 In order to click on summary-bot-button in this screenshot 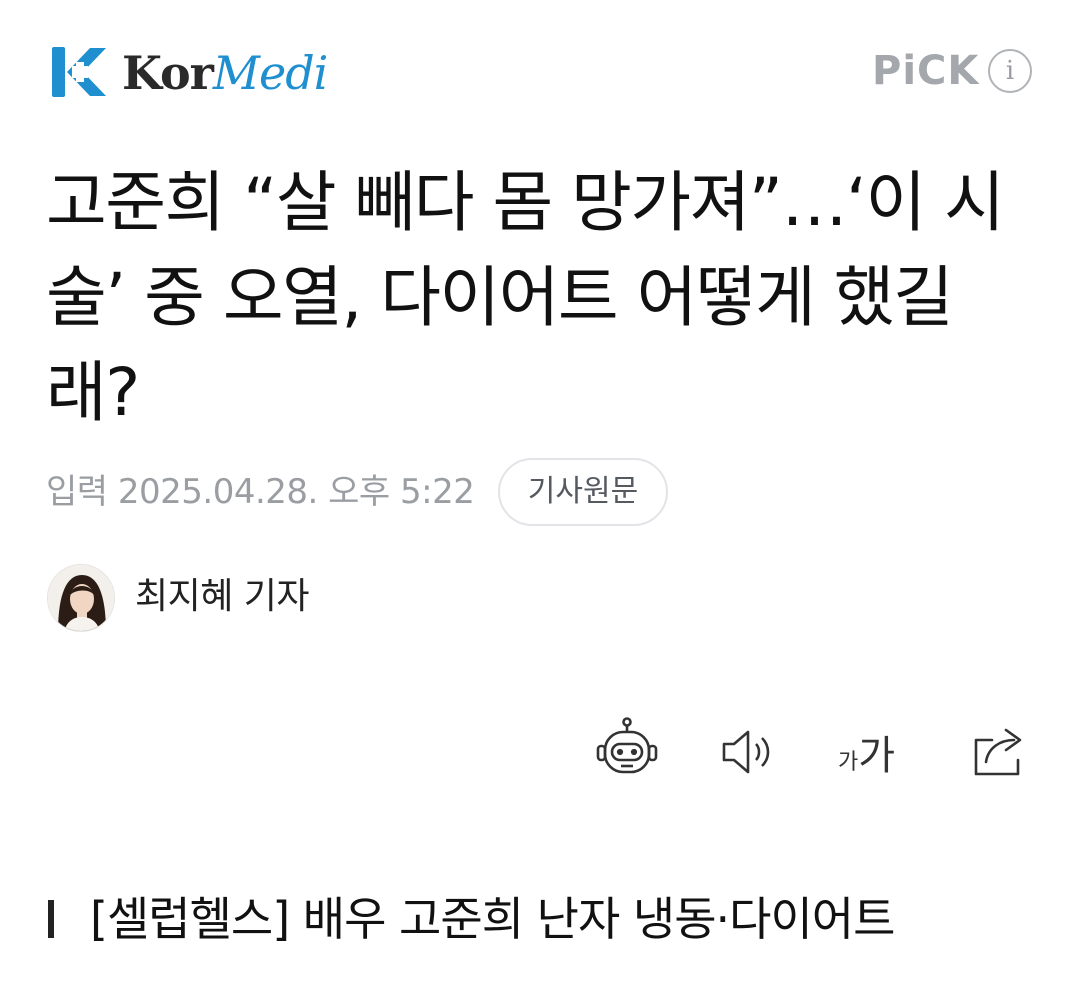, I will do `click(627, 748)`.